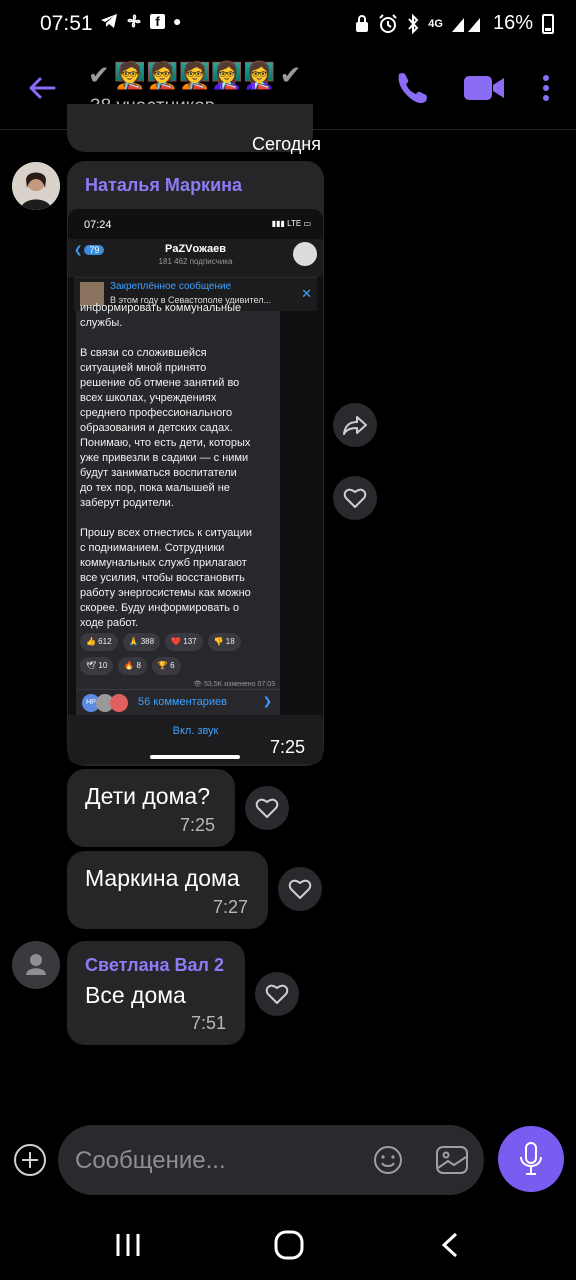 The width and height of the screenshot is (576, 1280). What do you see at coordinates (147, 796) in the screenshot?
I see `message-text: Дети дома?` at bounding box center [147, 796].